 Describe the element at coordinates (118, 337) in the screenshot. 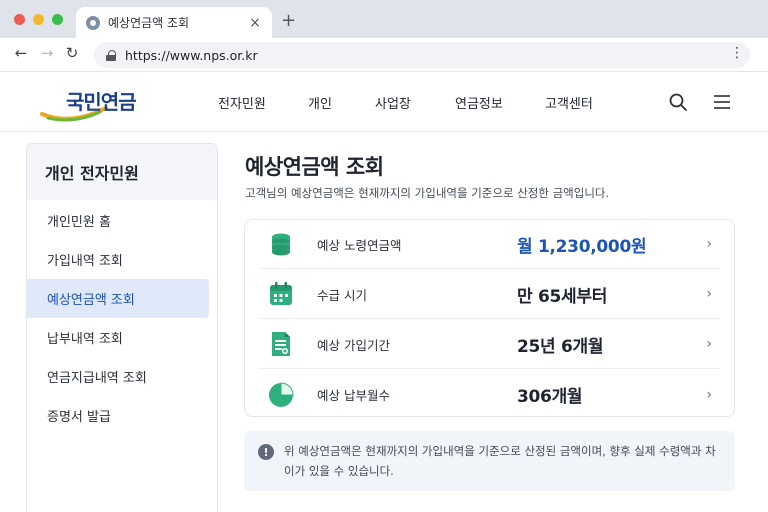

I see `sidebar-item-payment-history: 납부내역 조회` at that location.